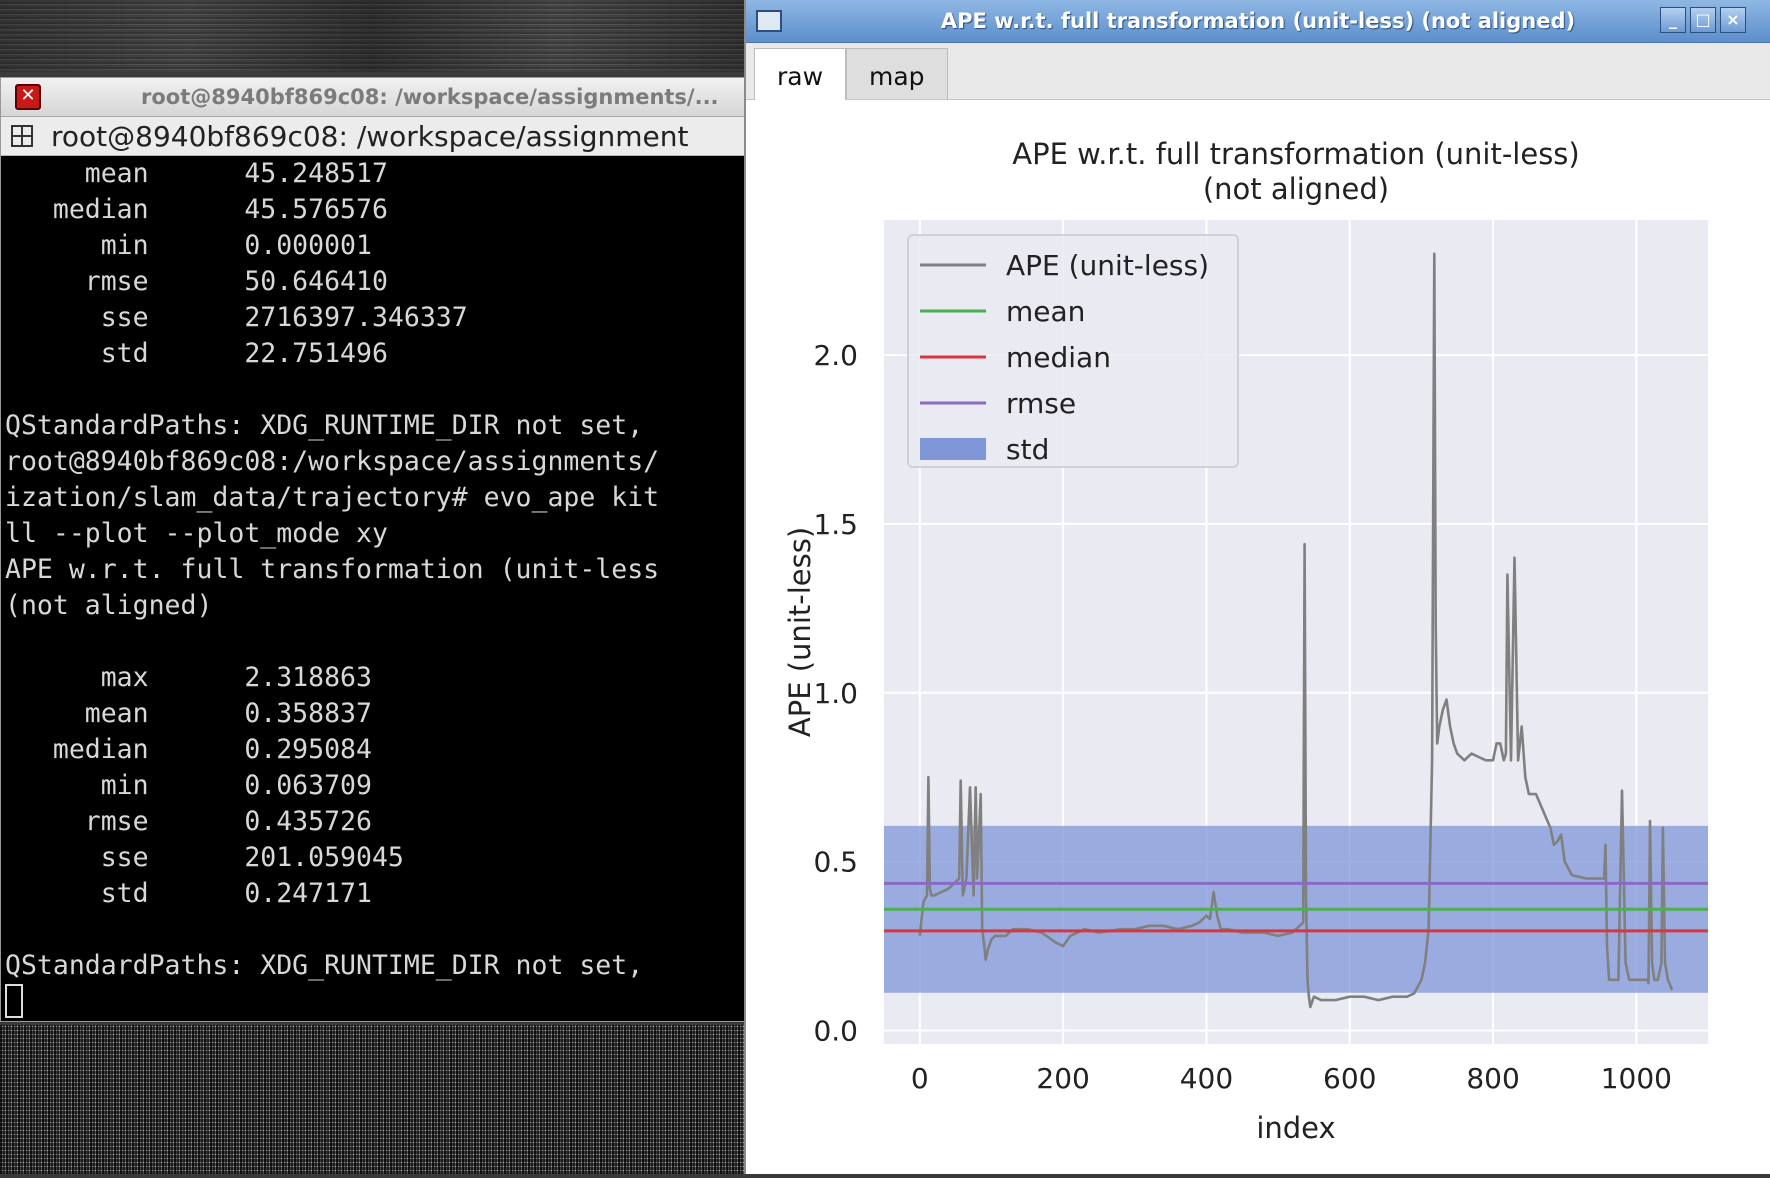  Describe the element at coordinates (196, 533) in the screenshot. I see `terminal-line: ll --plot --plot_mode xy` at that location.